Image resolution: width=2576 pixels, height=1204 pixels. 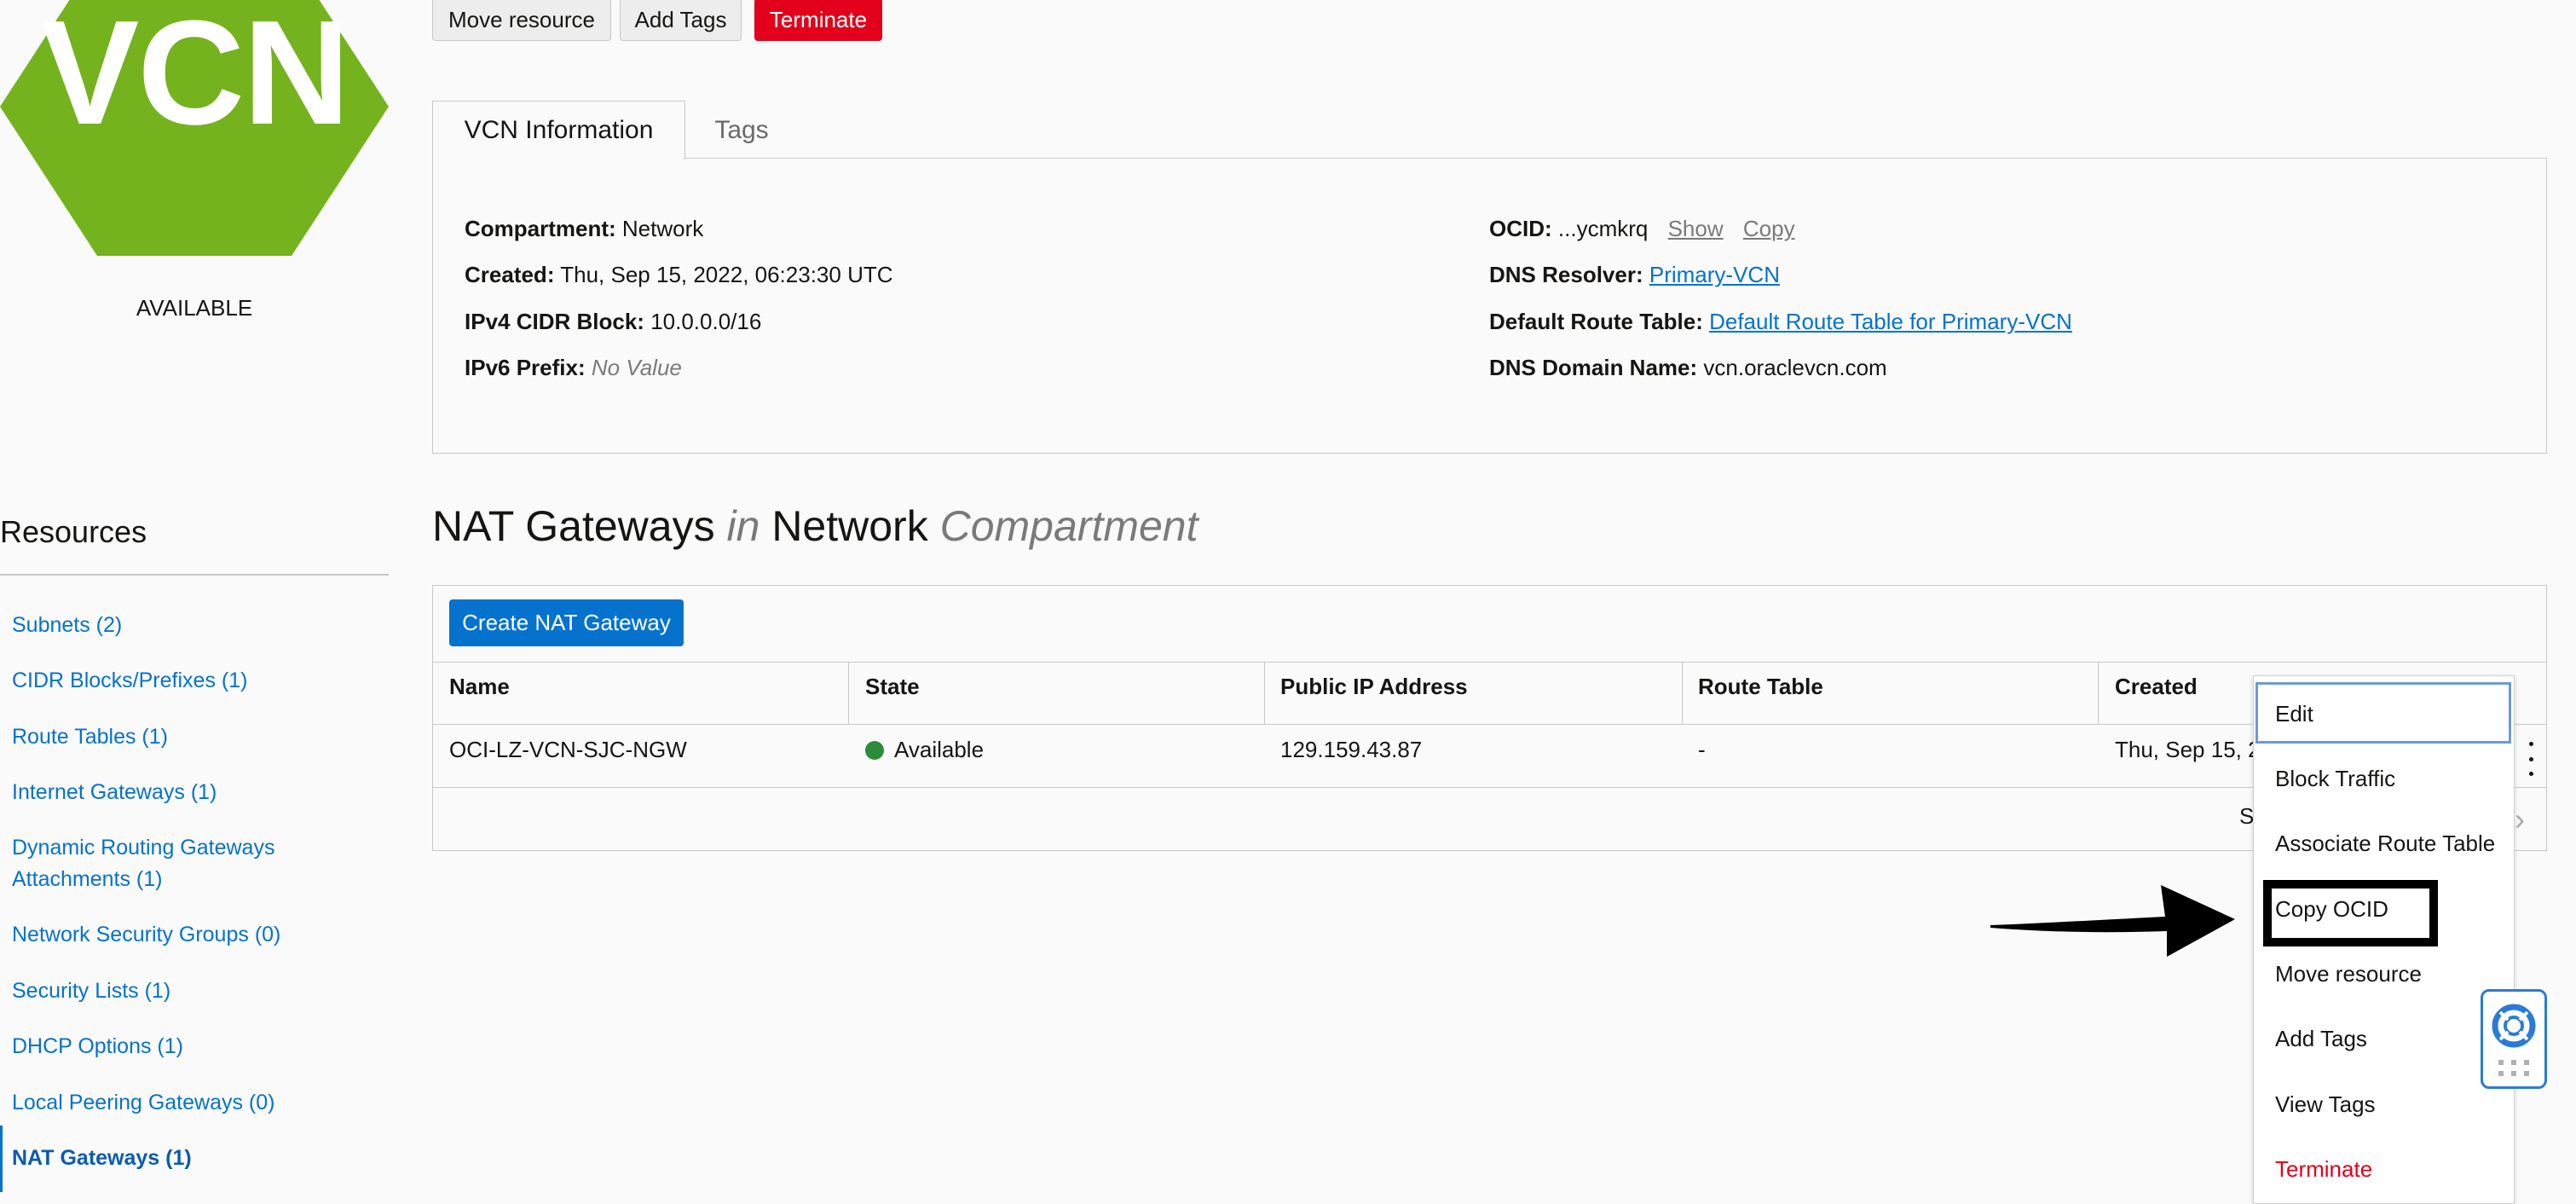 I want to click on info-route-table: Default Route Table, so click(x=1780, y=321).